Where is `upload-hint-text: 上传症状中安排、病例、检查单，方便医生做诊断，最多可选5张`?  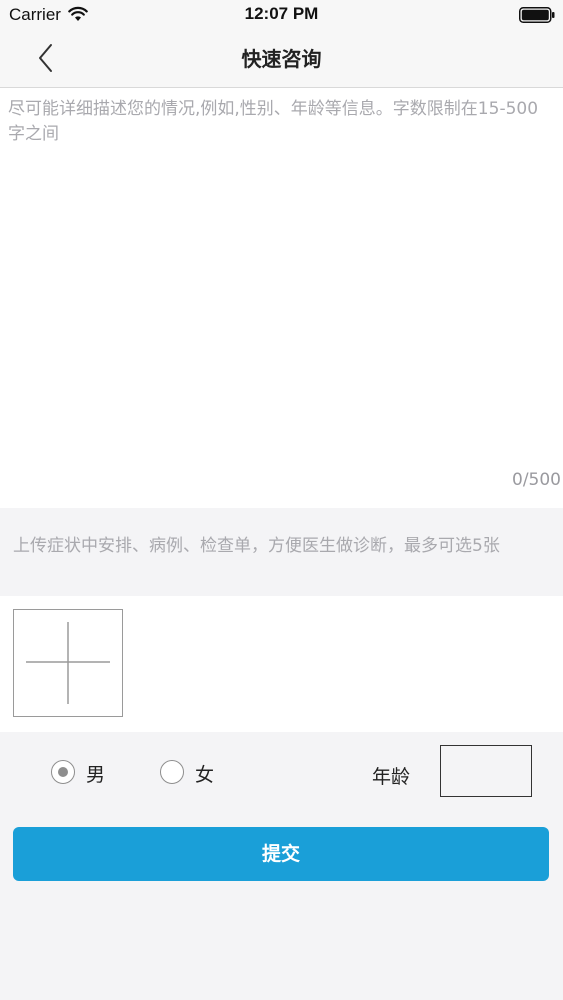 upload-hint-text: 上传症状中安排、病例、检查单，方便医生做诊断，最多可选5张 is located at coordinates (256, 546).